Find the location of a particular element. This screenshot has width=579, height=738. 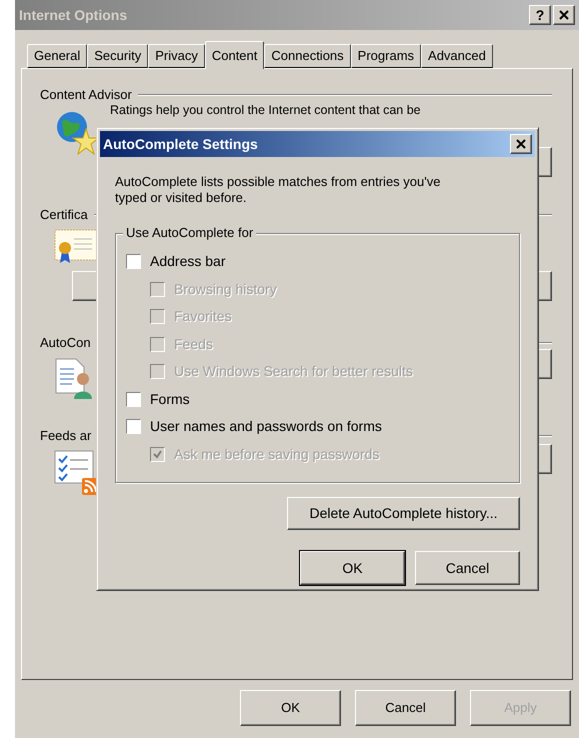

tab: Security is located at coordinates (117, 56).